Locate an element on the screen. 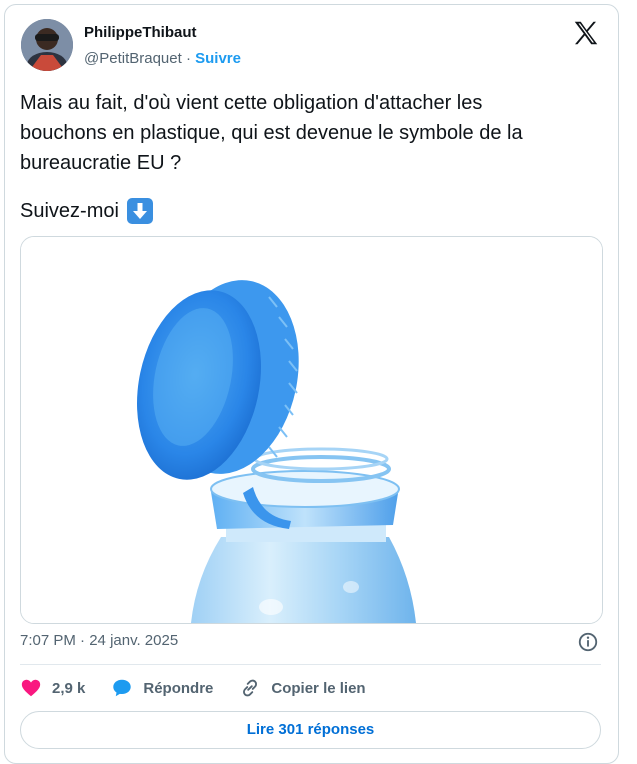 The width and height of the screenshot is (637, 764). action-bar: 2,9 k Répondre Copier le lien is located at coordinates (206, 688).